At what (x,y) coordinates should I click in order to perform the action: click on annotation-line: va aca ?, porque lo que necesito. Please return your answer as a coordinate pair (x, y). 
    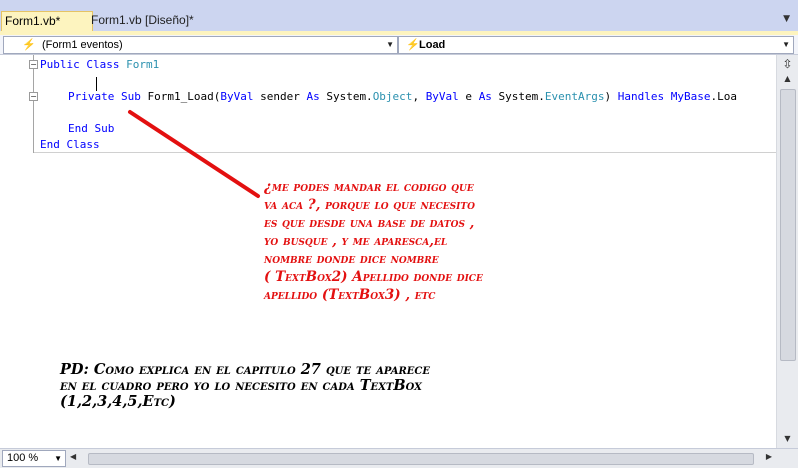
    Looking at the image, I should click on (369, 205).